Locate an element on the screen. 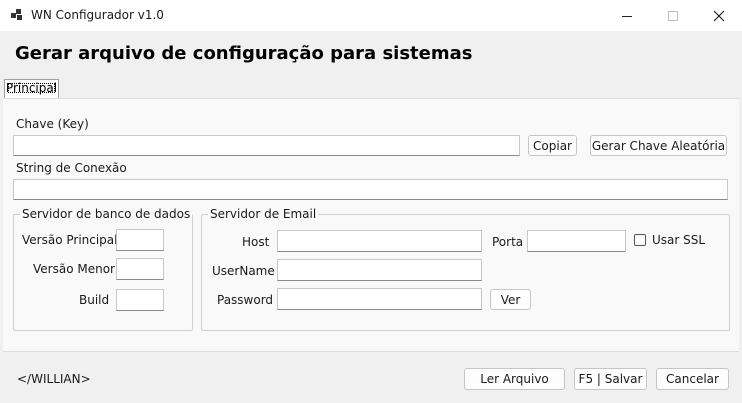 The height and width of the screenshot is (403, 742). read-file-button: Ler Arquivo is located at coordinates (514, 379).